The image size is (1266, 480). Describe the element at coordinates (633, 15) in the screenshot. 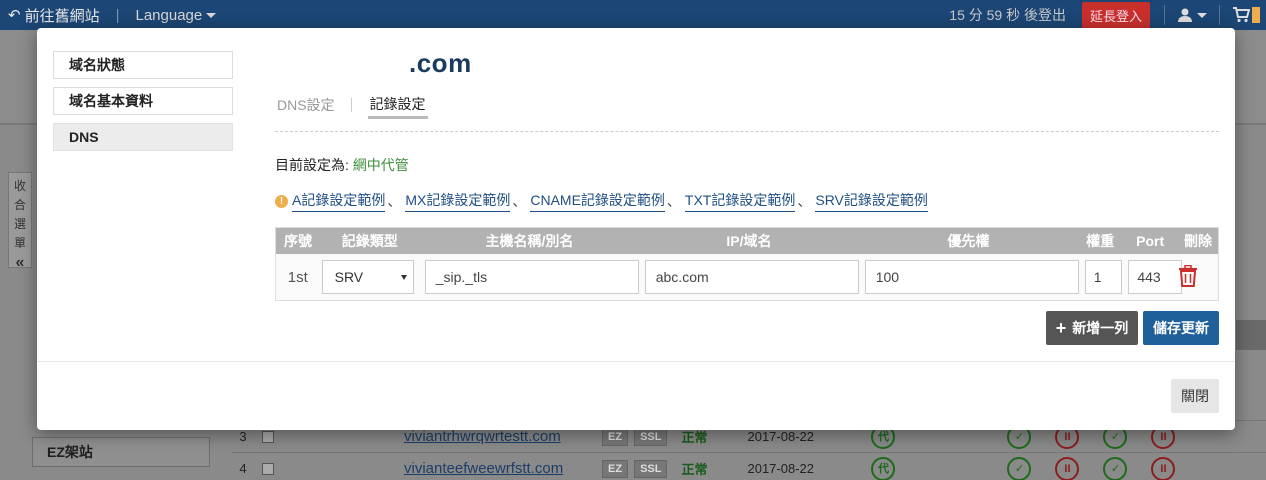

I see `top-nav-bar: ↶ 前往舊網站 | Language 15 分 59 秒 後登出 延長登入` at that location.